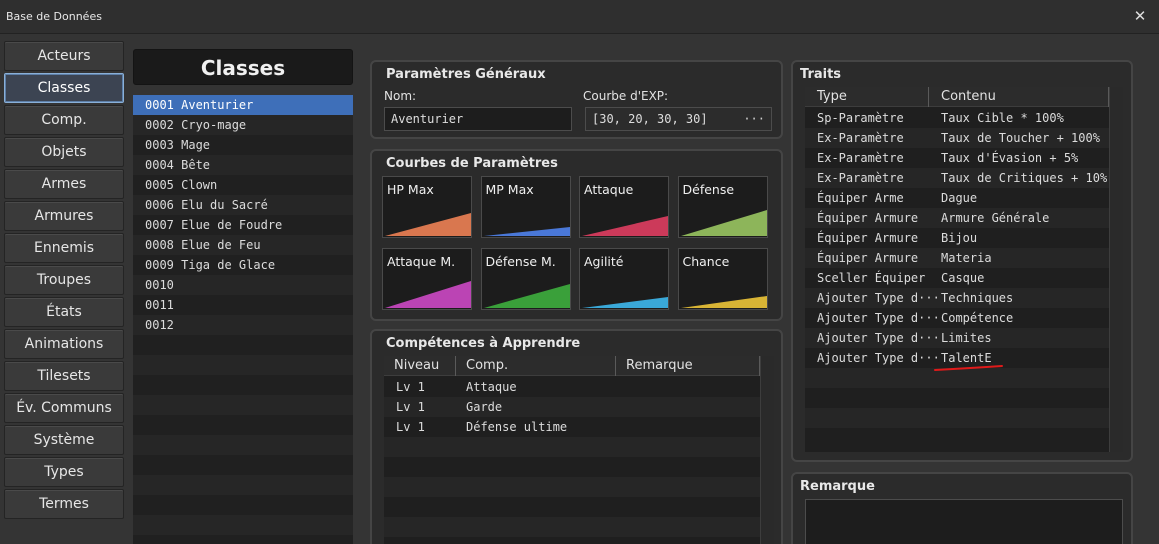 The width and height of the screenshot is (1159, 544). What do you see at coordinates (243, 145) in the screenshot?
I see `class-list-item: 0003 Mage` at bounding box center [243, 145].